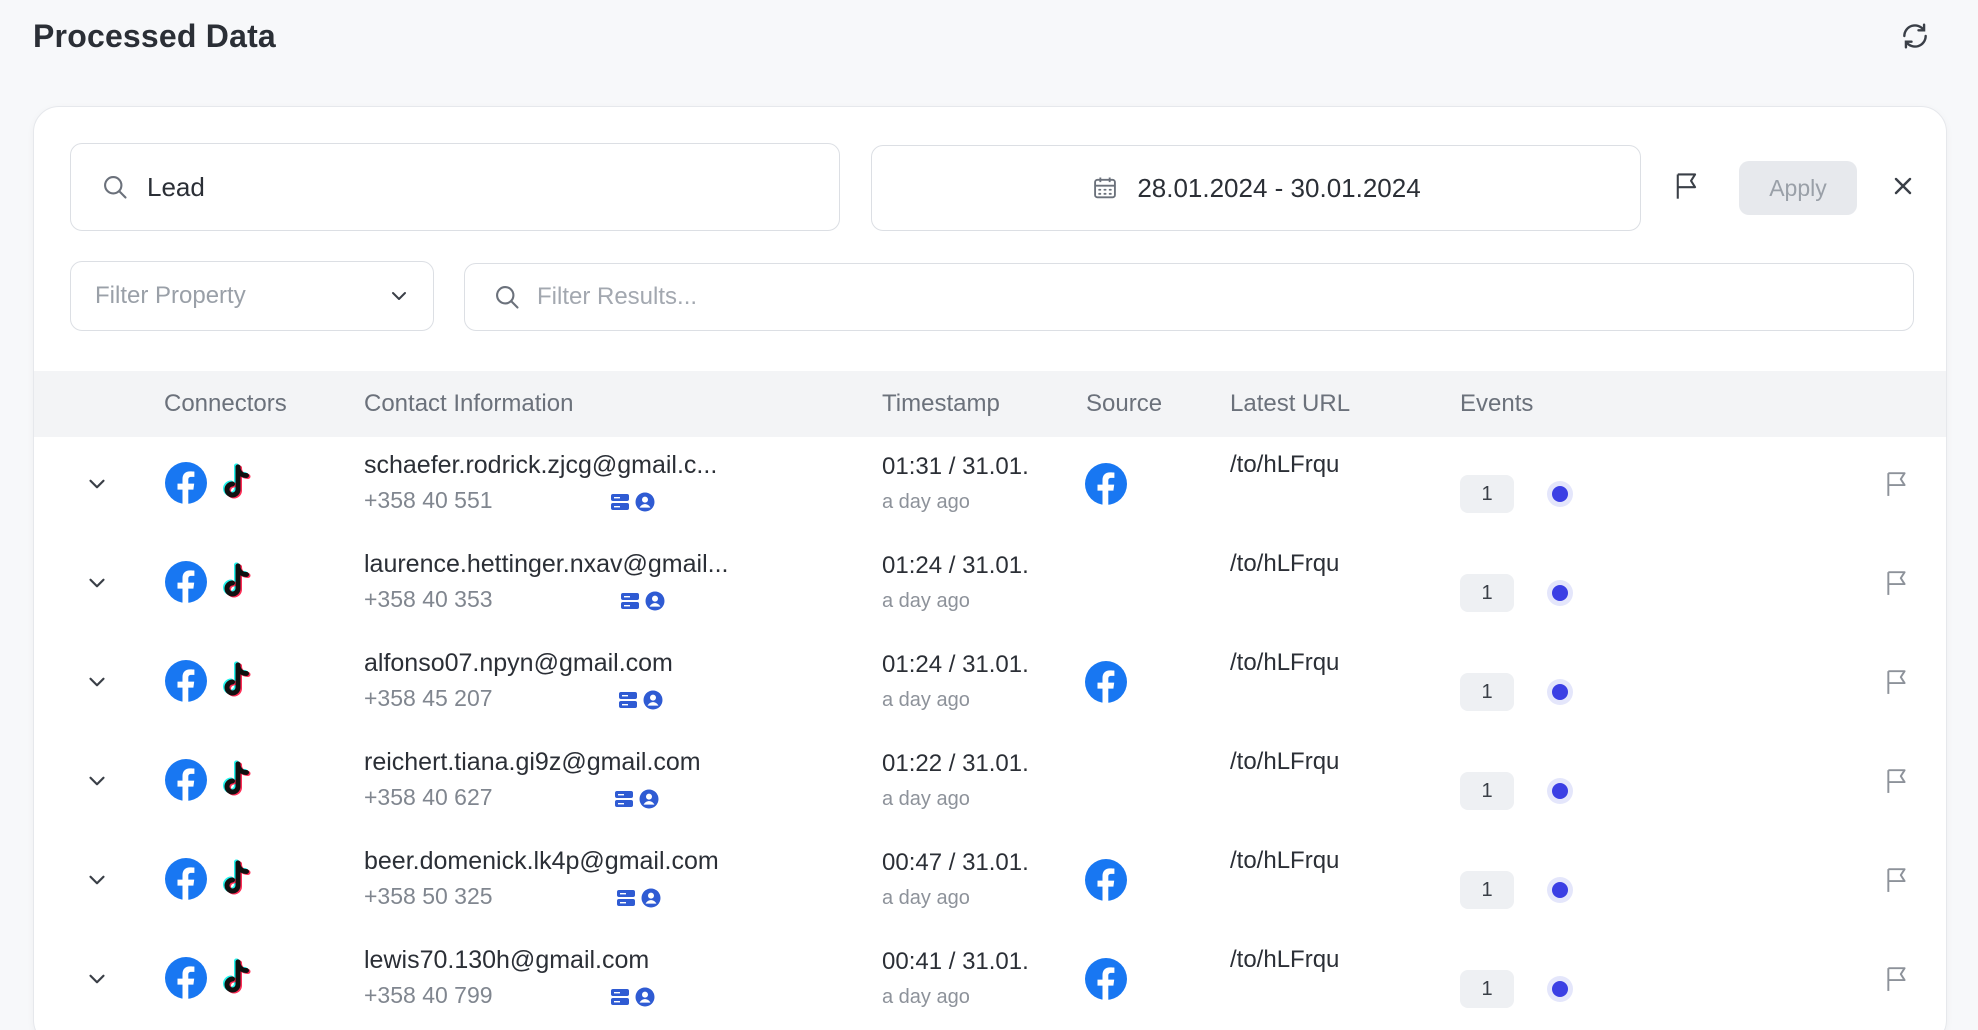 The height and width of the screenshot is (1030, 1978). I want to click on timestamp: 00:41 / 31.01., so click(955, 961).